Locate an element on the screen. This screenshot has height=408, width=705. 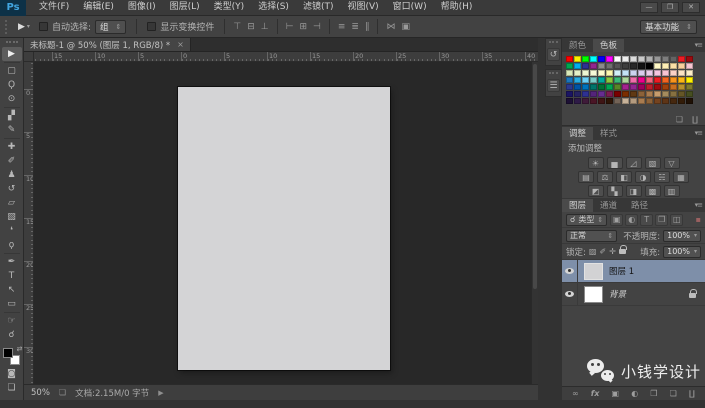
move-tool: ▶ is located at coordinates (11, 54).